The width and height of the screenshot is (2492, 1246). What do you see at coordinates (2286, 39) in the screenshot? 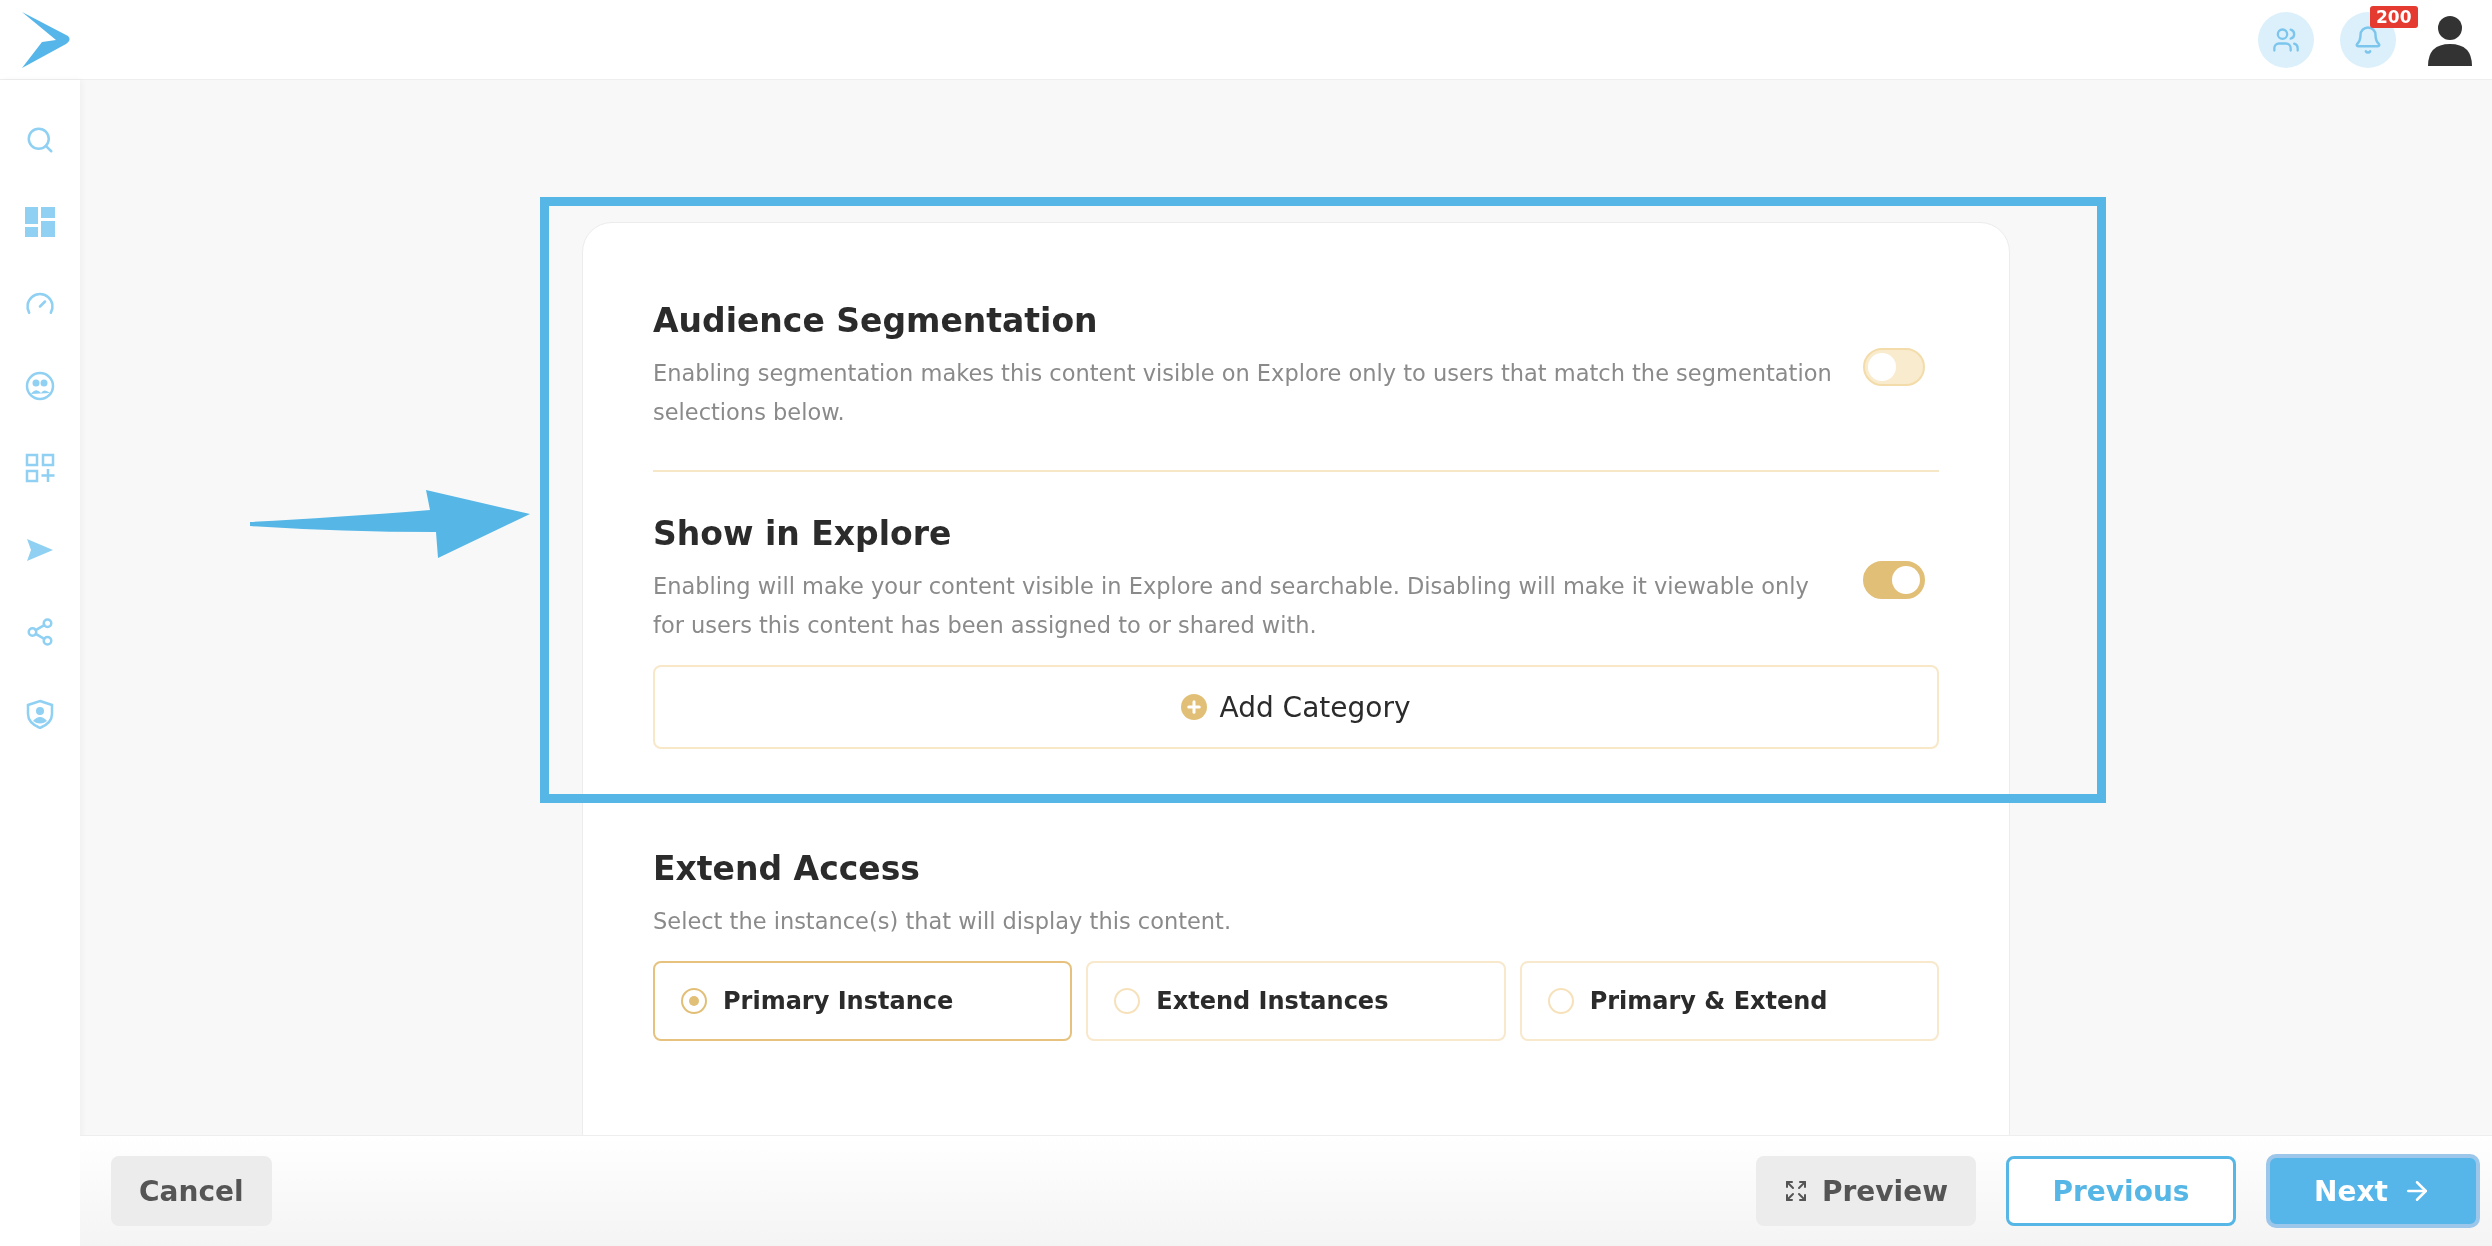
I see `group-icon` at bounding box center [2286, 39].